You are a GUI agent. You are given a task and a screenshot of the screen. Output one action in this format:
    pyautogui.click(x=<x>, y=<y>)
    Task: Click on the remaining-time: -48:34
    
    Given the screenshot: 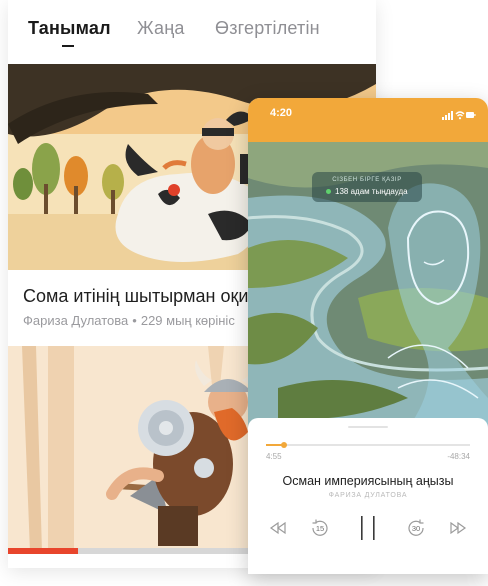 What is the action you would take?
    pyautogui.click(x=458, y=456)
    